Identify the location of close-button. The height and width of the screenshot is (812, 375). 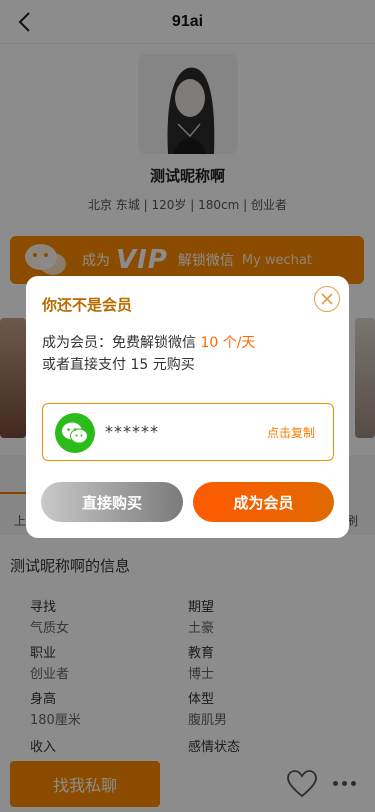
(327, 299).